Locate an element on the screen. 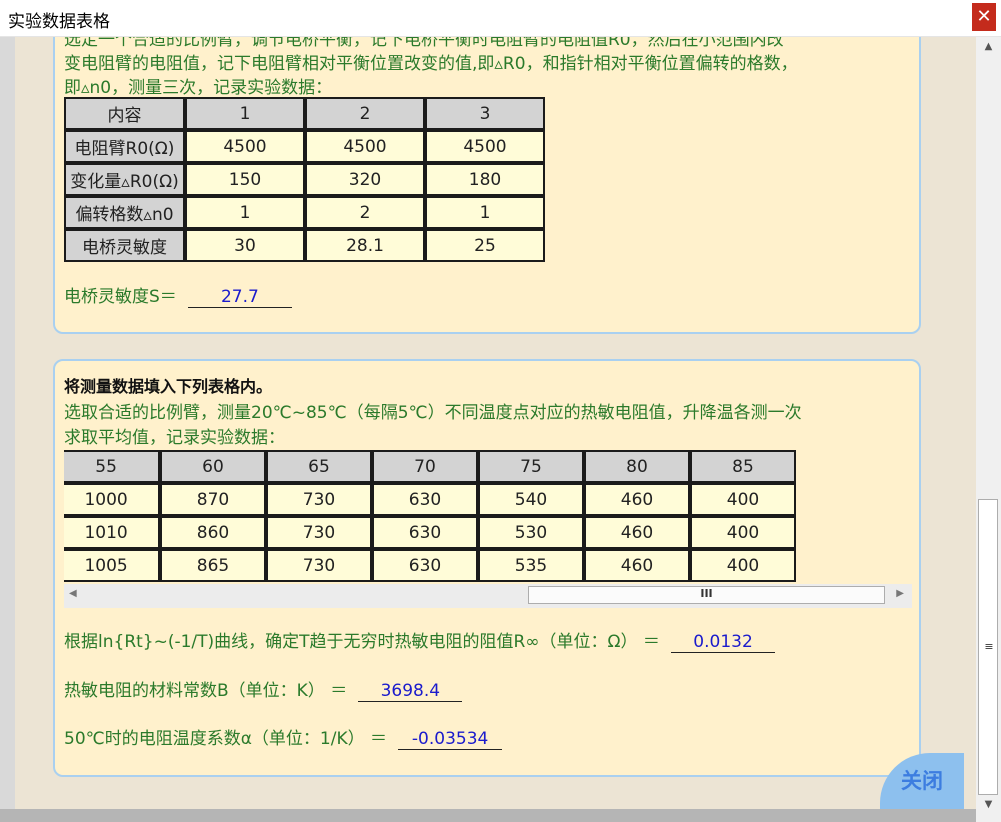  header-cell: 55 is located at coordinates (112, 466).